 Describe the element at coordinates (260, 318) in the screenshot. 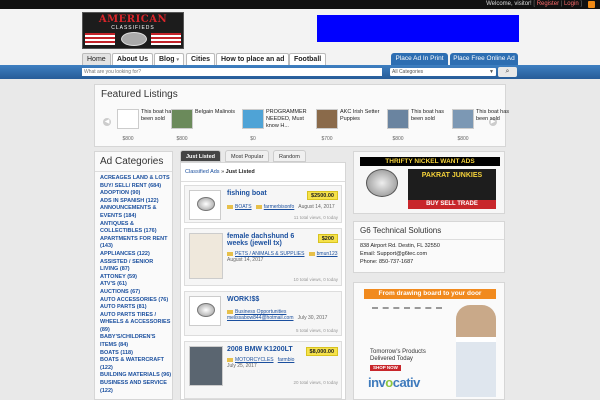

I see `listing-user: melissabow844@hotmail.com` at that location.